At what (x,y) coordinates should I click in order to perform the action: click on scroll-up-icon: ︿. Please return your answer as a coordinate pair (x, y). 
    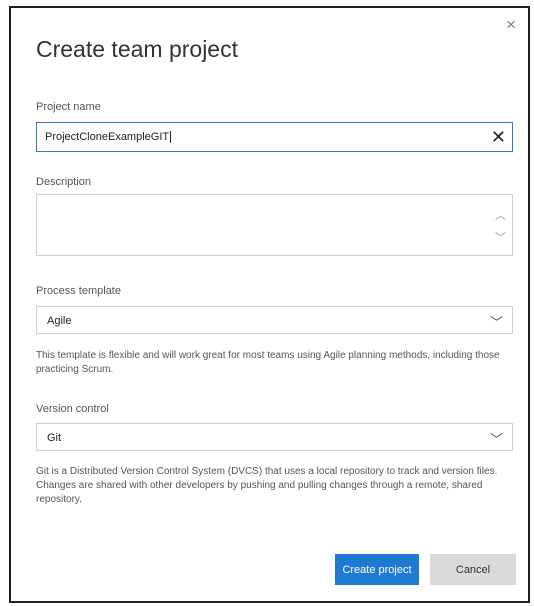
    Looking at the image, I should click on (500, 215).